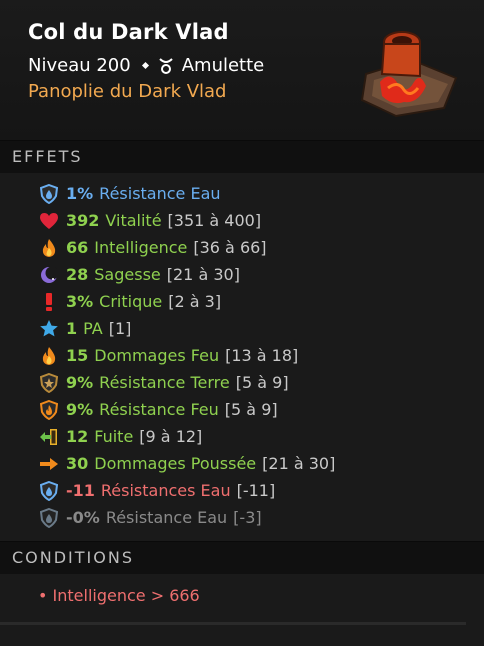  Describe the element at coordinates (114, 436) in the screenshot. I see `effect-label: Fuite` at that location.